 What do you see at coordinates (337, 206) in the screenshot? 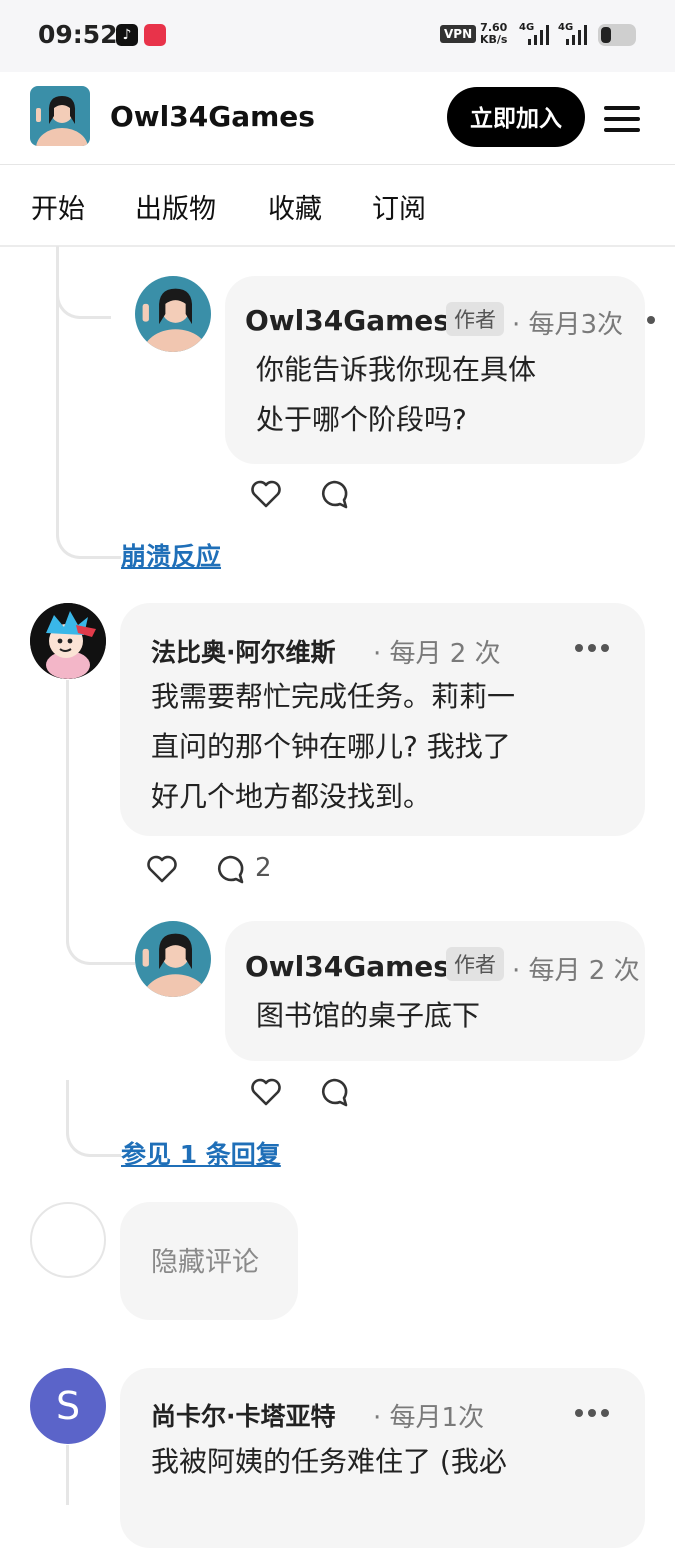
I see `creator-nav: 开始 出版物 收藏 订阅` at bounding box center [337, 206].